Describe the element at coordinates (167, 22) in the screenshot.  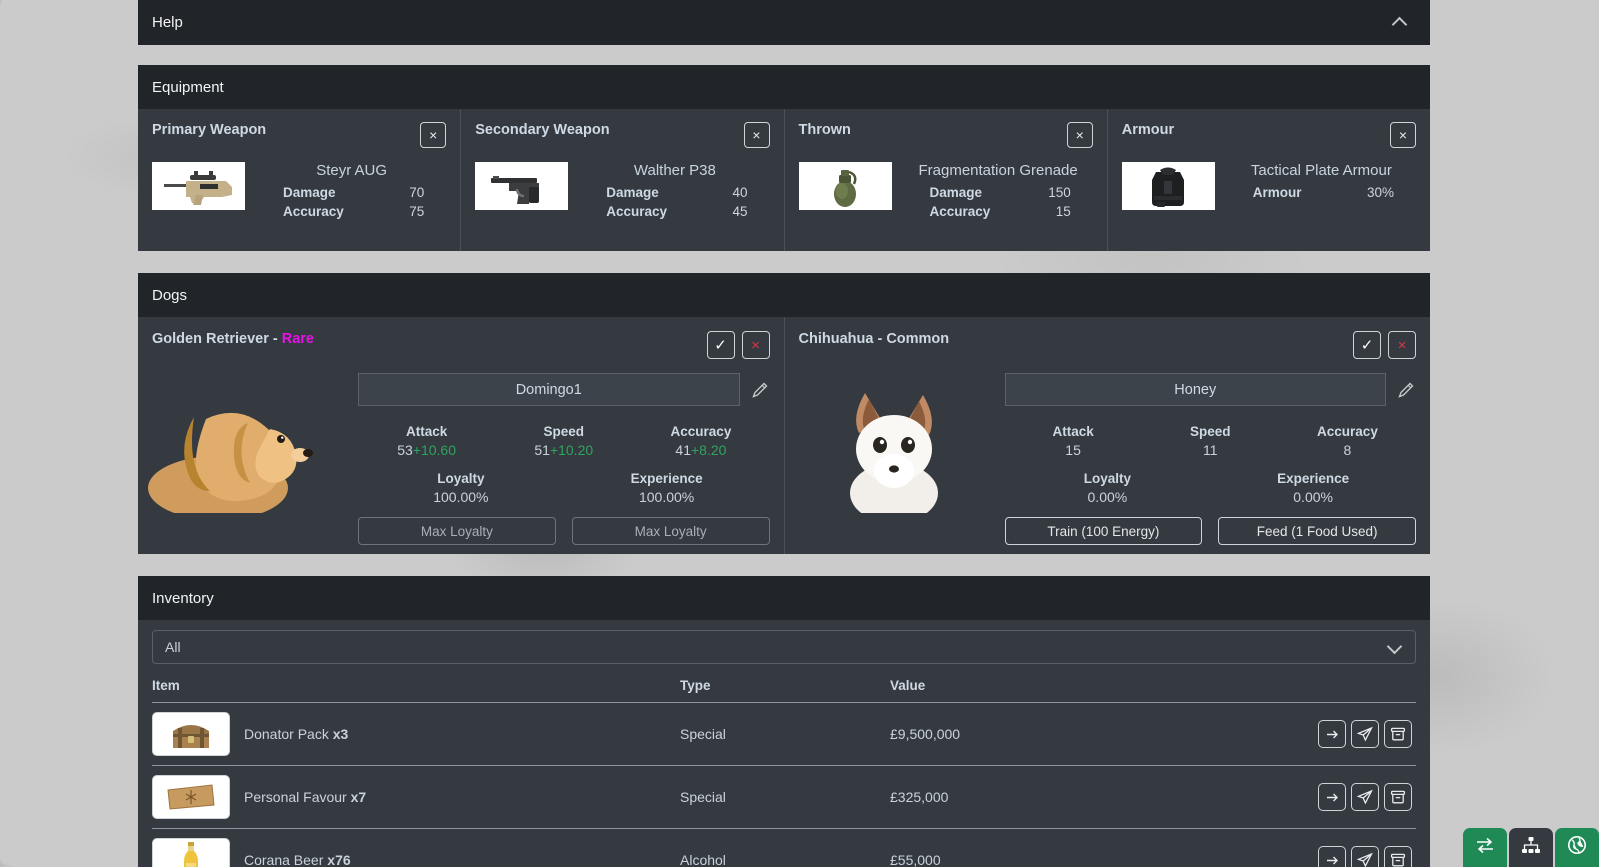
I see `help-title: Help` at that location.